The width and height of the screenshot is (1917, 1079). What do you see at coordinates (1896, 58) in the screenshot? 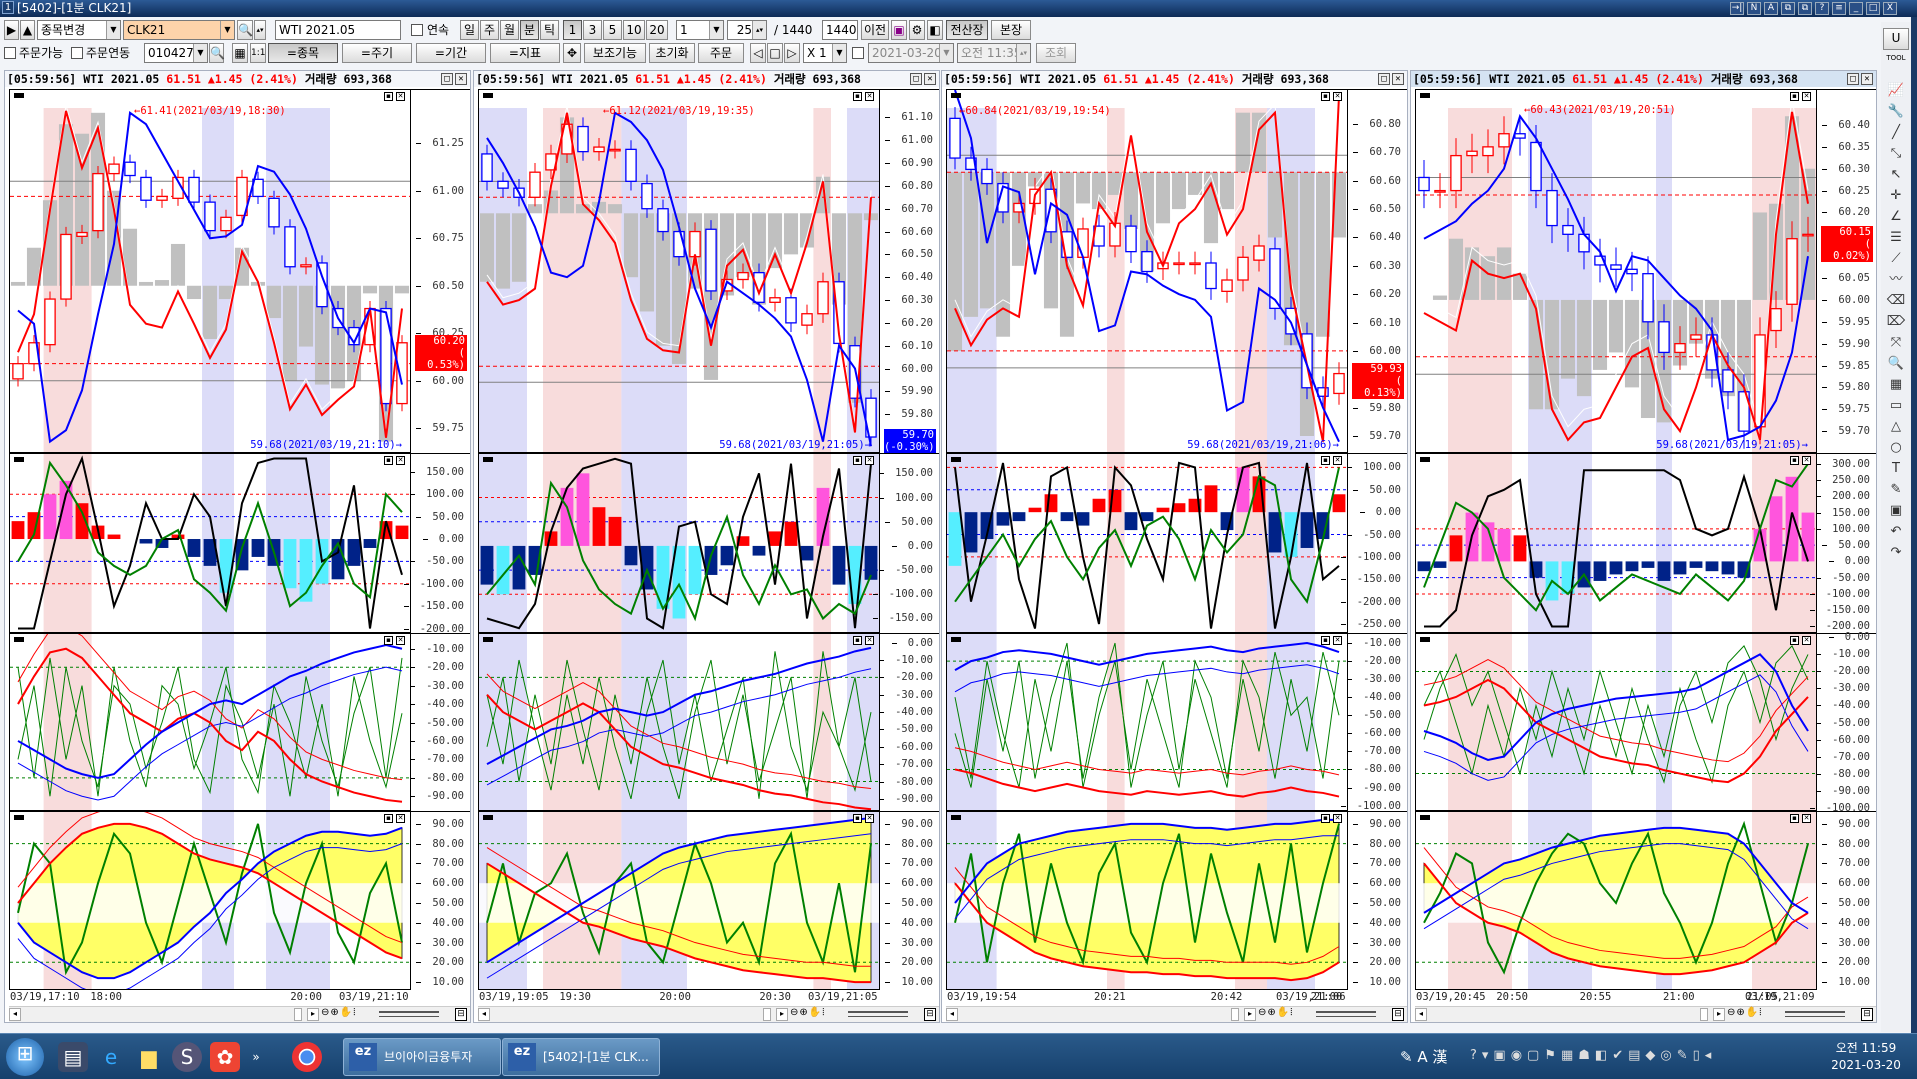
I see `tool-label: TOOL` at bounding box center [1896, 58].